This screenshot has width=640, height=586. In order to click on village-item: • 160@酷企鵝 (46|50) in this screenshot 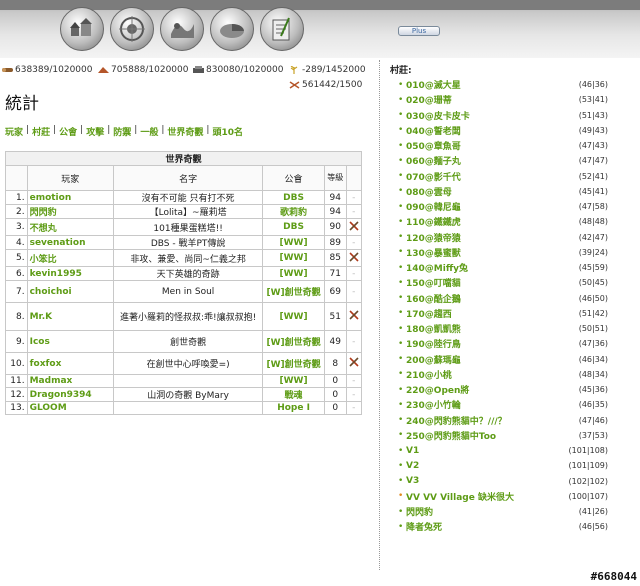, I will do `click(503, 298)`.